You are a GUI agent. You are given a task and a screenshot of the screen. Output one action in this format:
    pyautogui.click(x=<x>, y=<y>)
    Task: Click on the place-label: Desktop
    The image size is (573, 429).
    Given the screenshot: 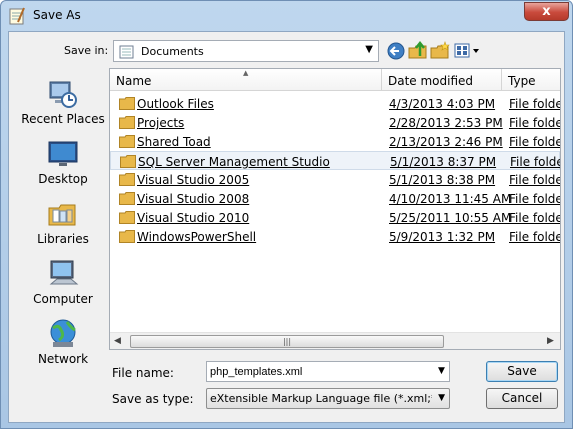 What is the action you would take?
    pyautogui.click(x=63, y=179)
    